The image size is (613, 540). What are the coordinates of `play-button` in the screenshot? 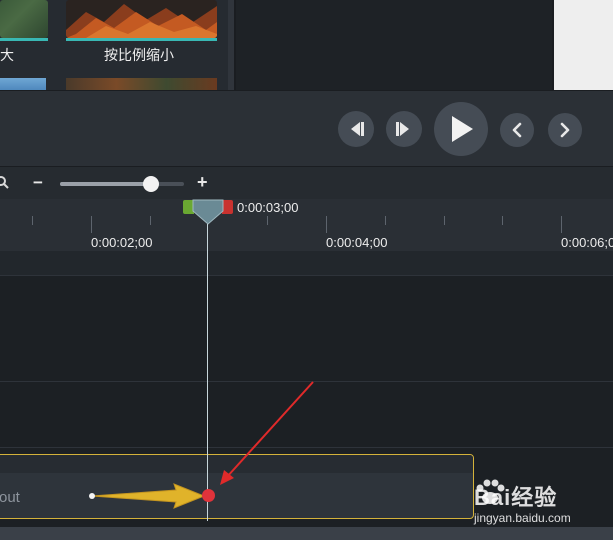 It's located at (461, 129).